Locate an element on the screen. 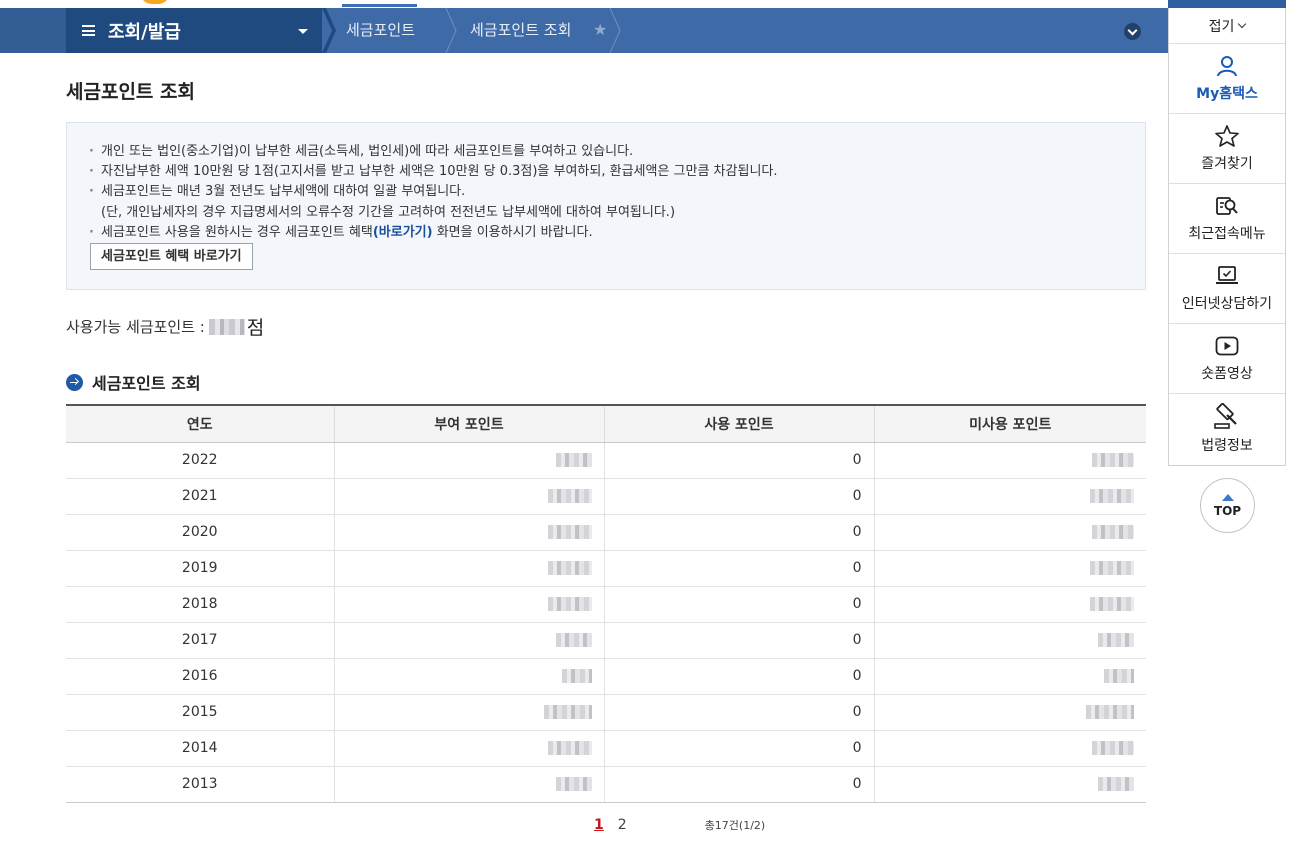 The height and width of the screenshot is (860, 1303). section-title-text: 세금포인트 조회 is located at coordinates (146, 383).